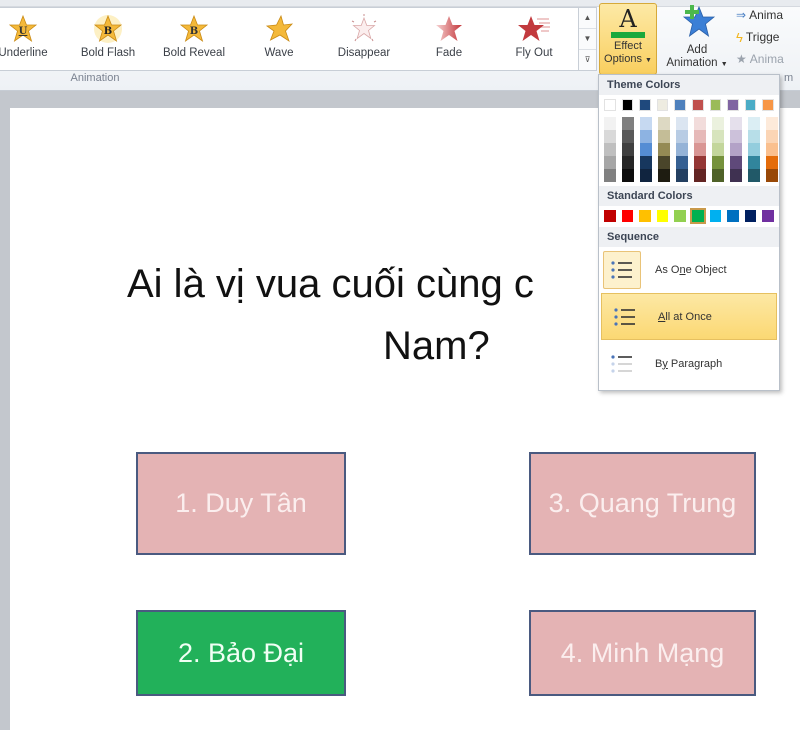 This screenshot has height=730, width=800. Describe the element at coordinates (768, 59) in the screenshot. I see `animation-painter-button: ★ Anima` at that location.